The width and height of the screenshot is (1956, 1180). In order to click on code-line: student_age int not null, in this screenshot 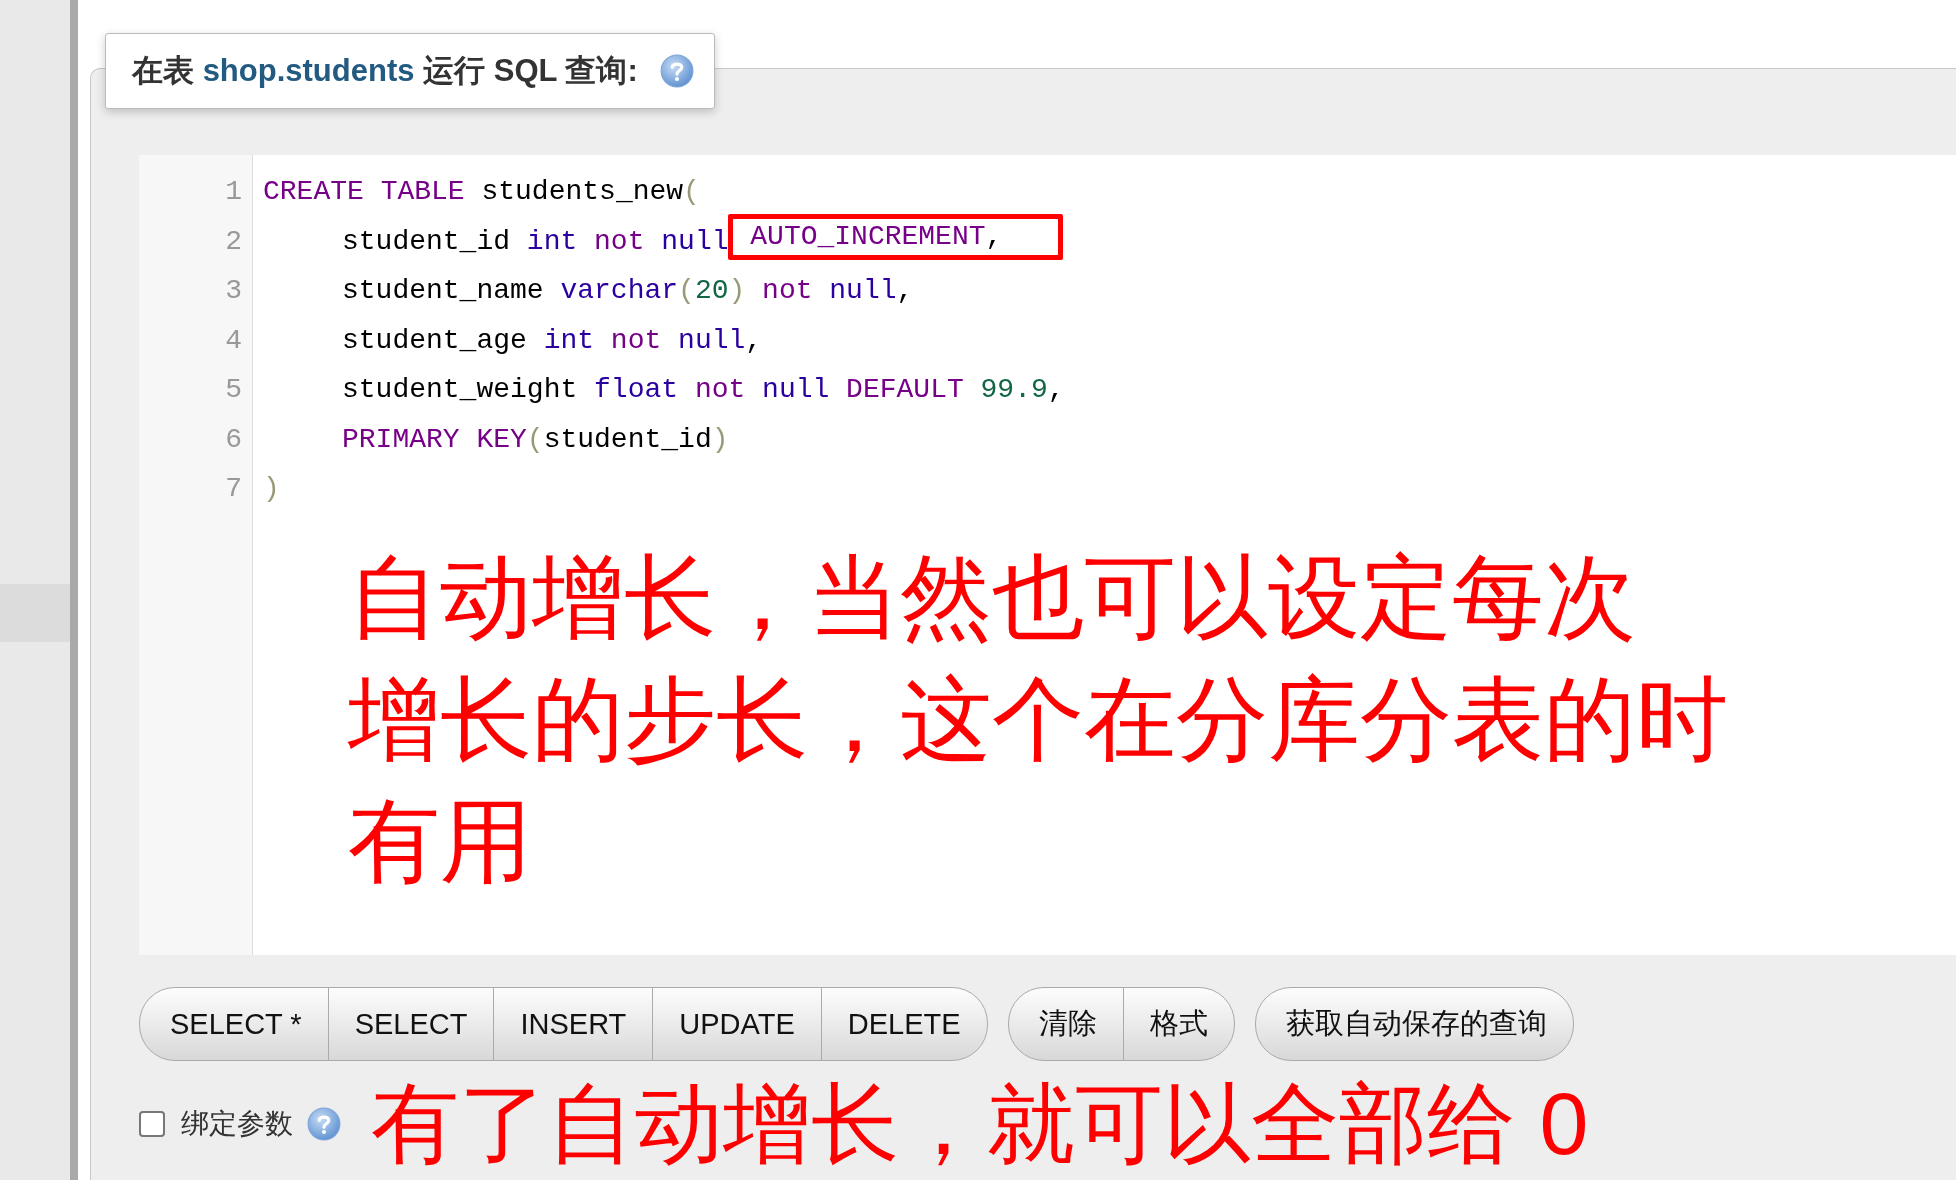, I will do `click(552, 340)`.